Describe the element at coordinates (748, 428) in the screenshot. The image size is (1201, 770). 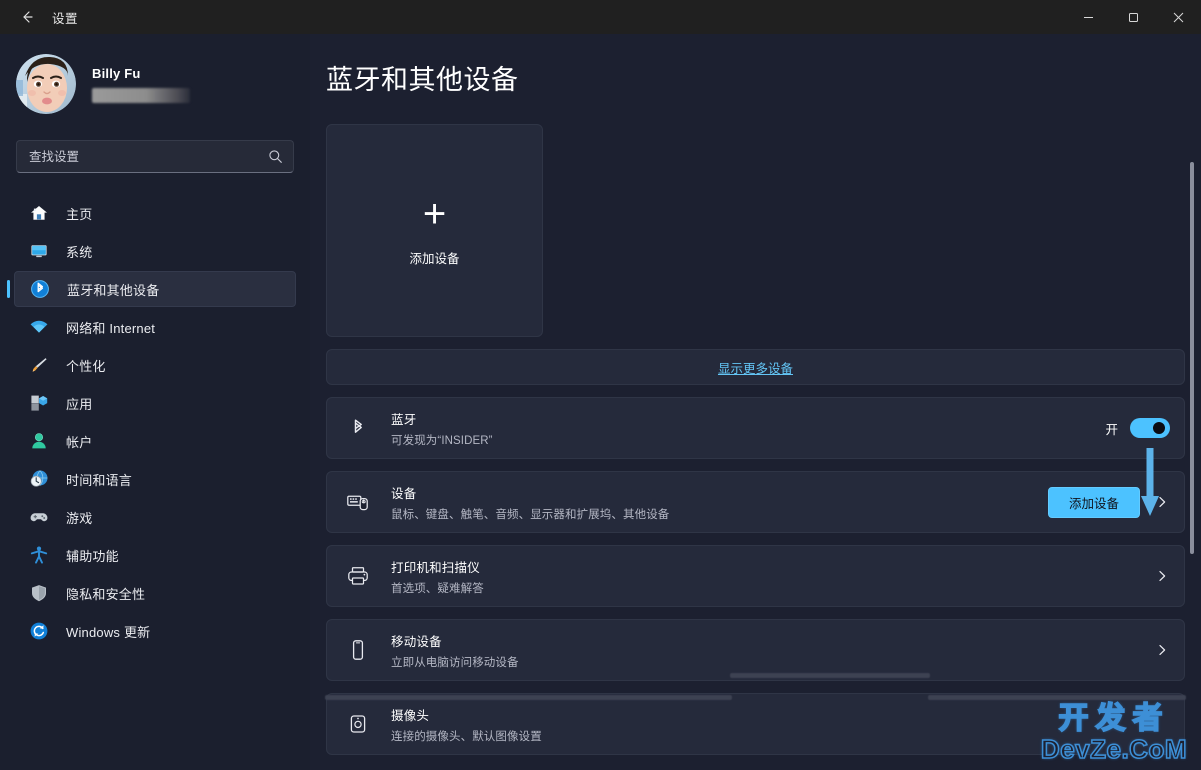
I see `row-text: 蓝牙 可发现为“INSIDER”` at that location.